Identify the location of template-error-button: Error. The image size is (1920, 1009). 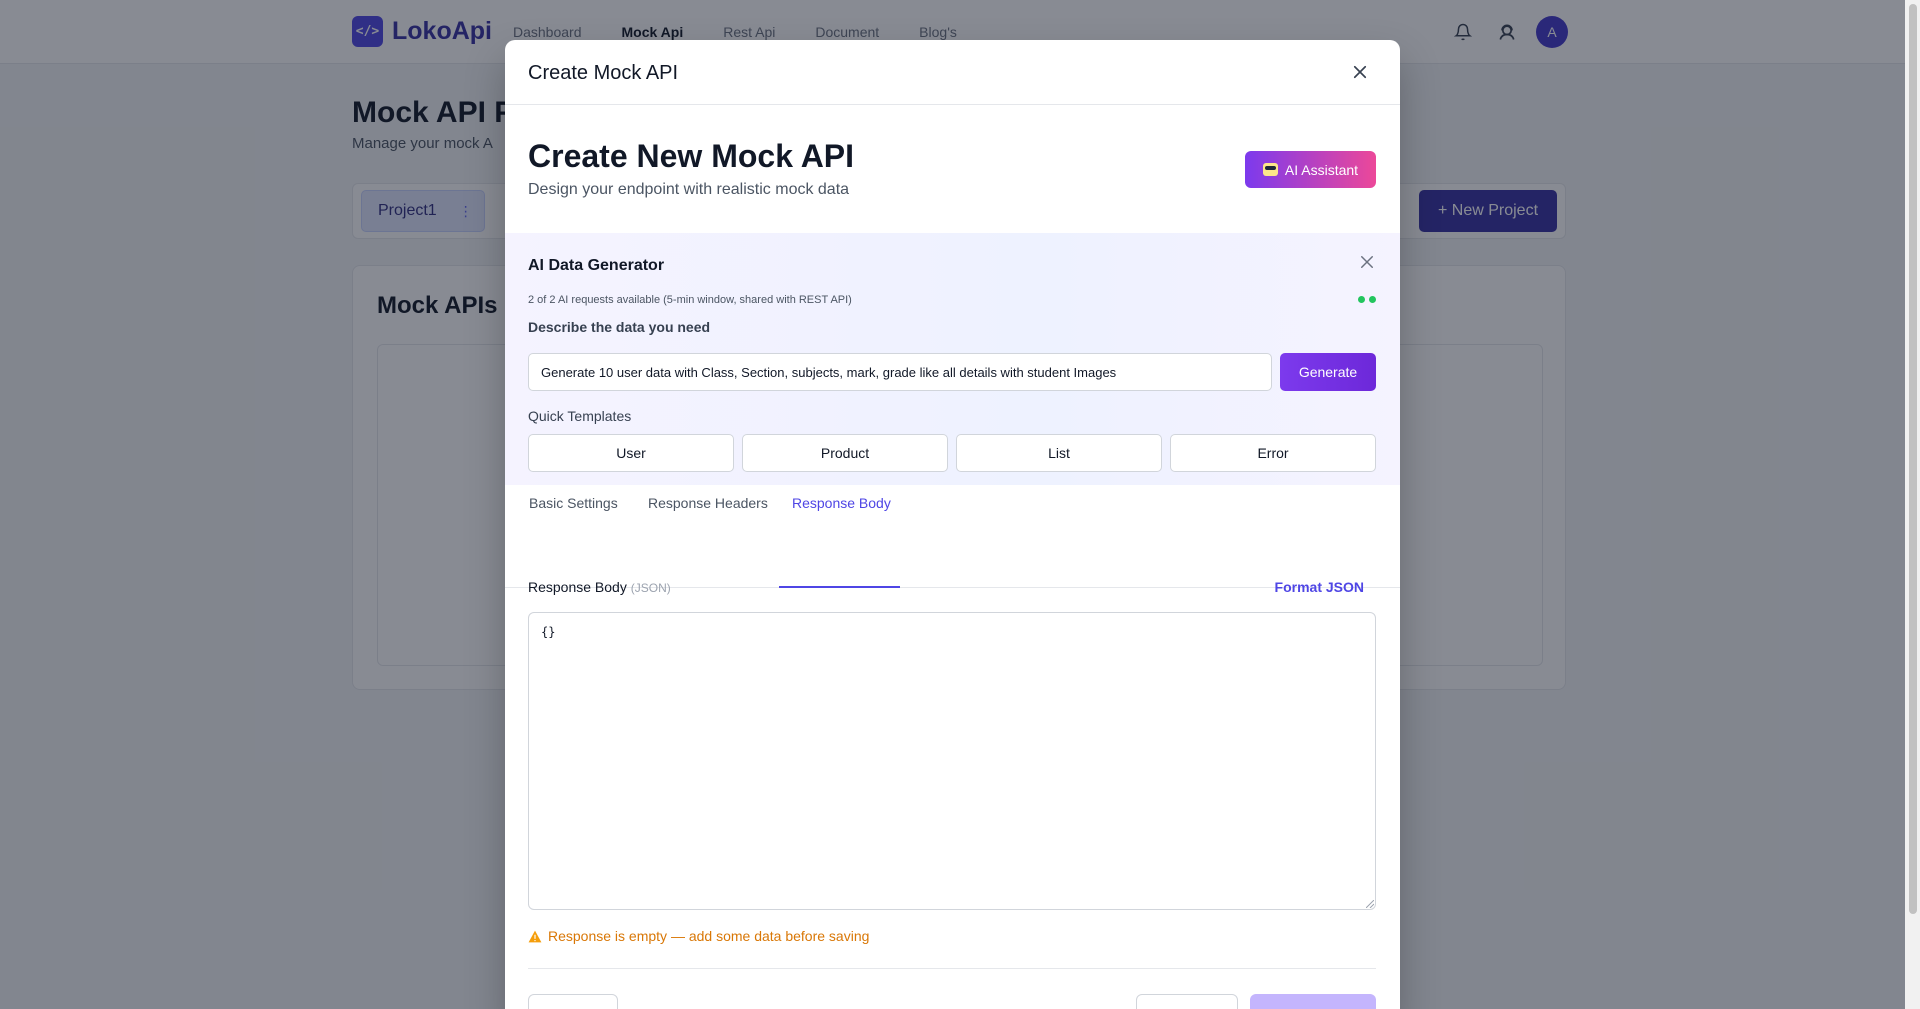
(1273, 453).